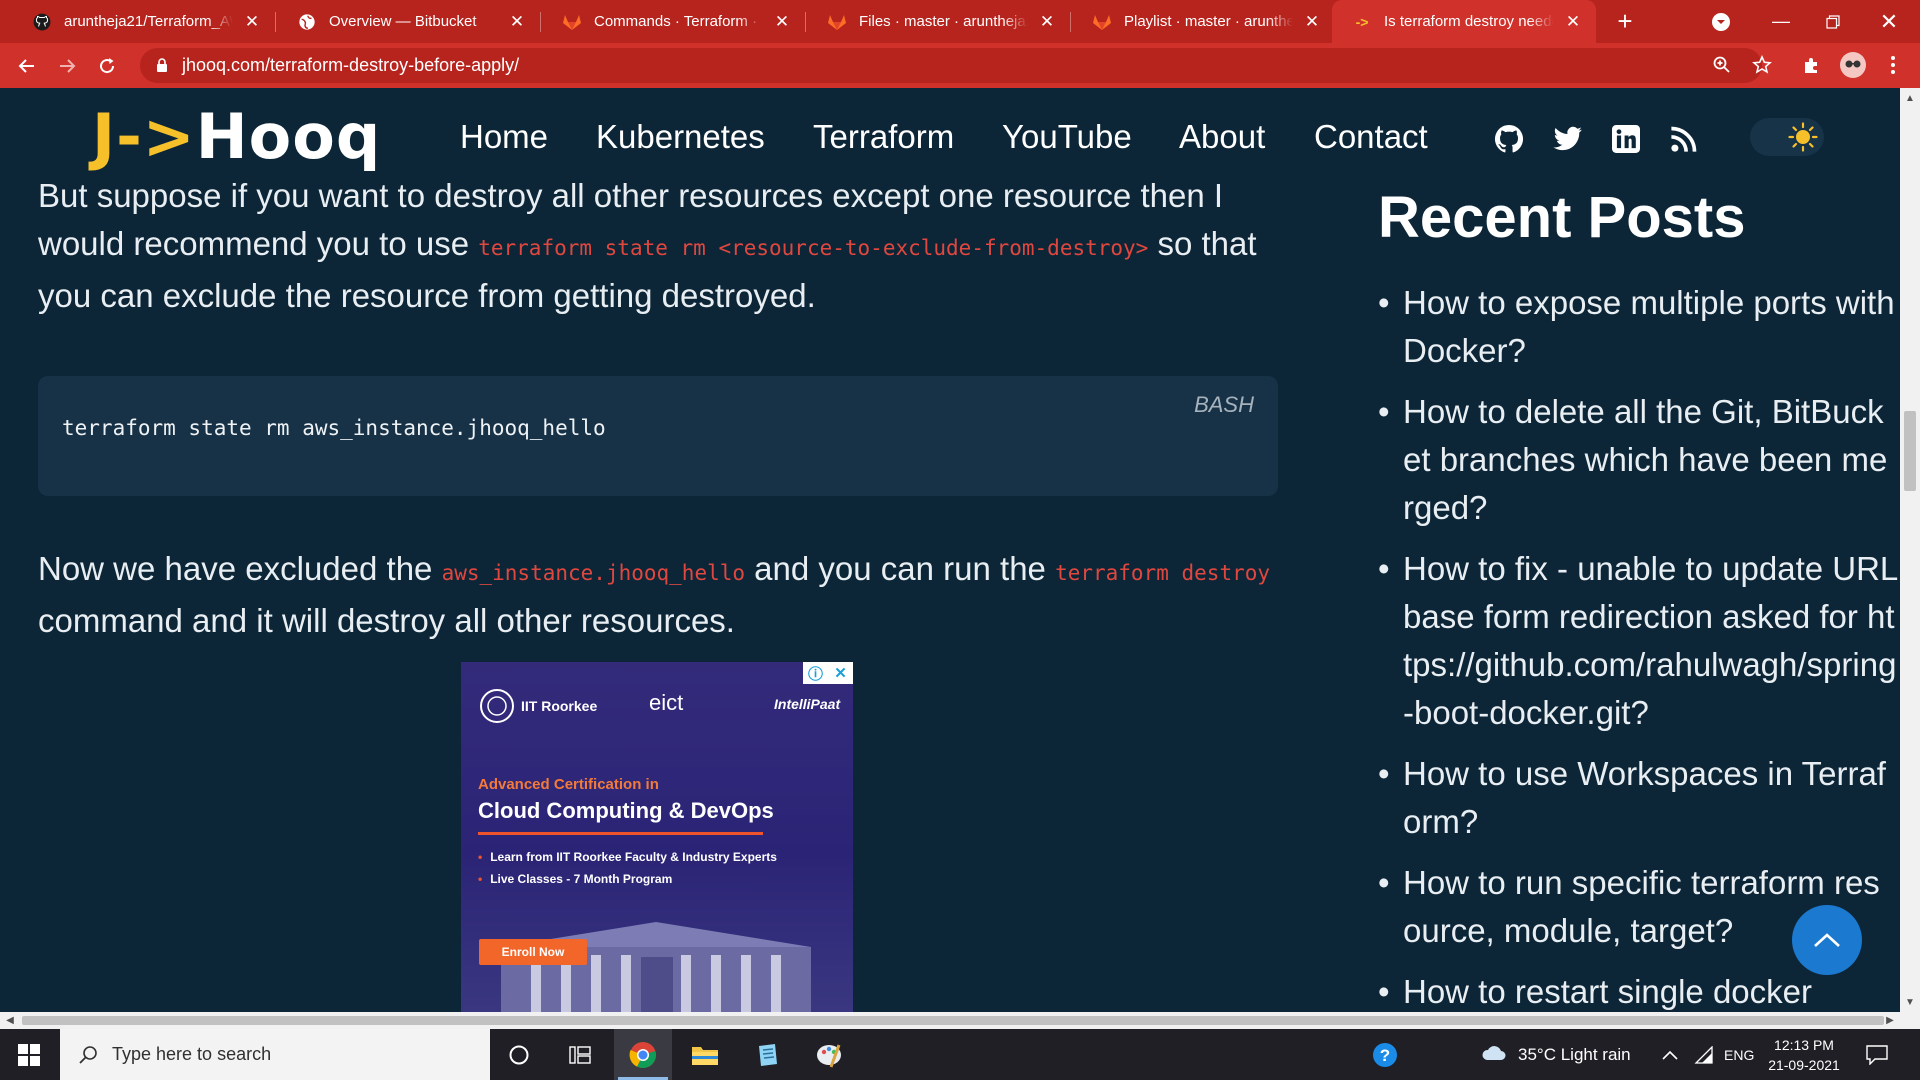 This screenshot has height=1080, width=1920. I want to click on scroll-right-arrow-icon: ▶, so click(1890, 1020).